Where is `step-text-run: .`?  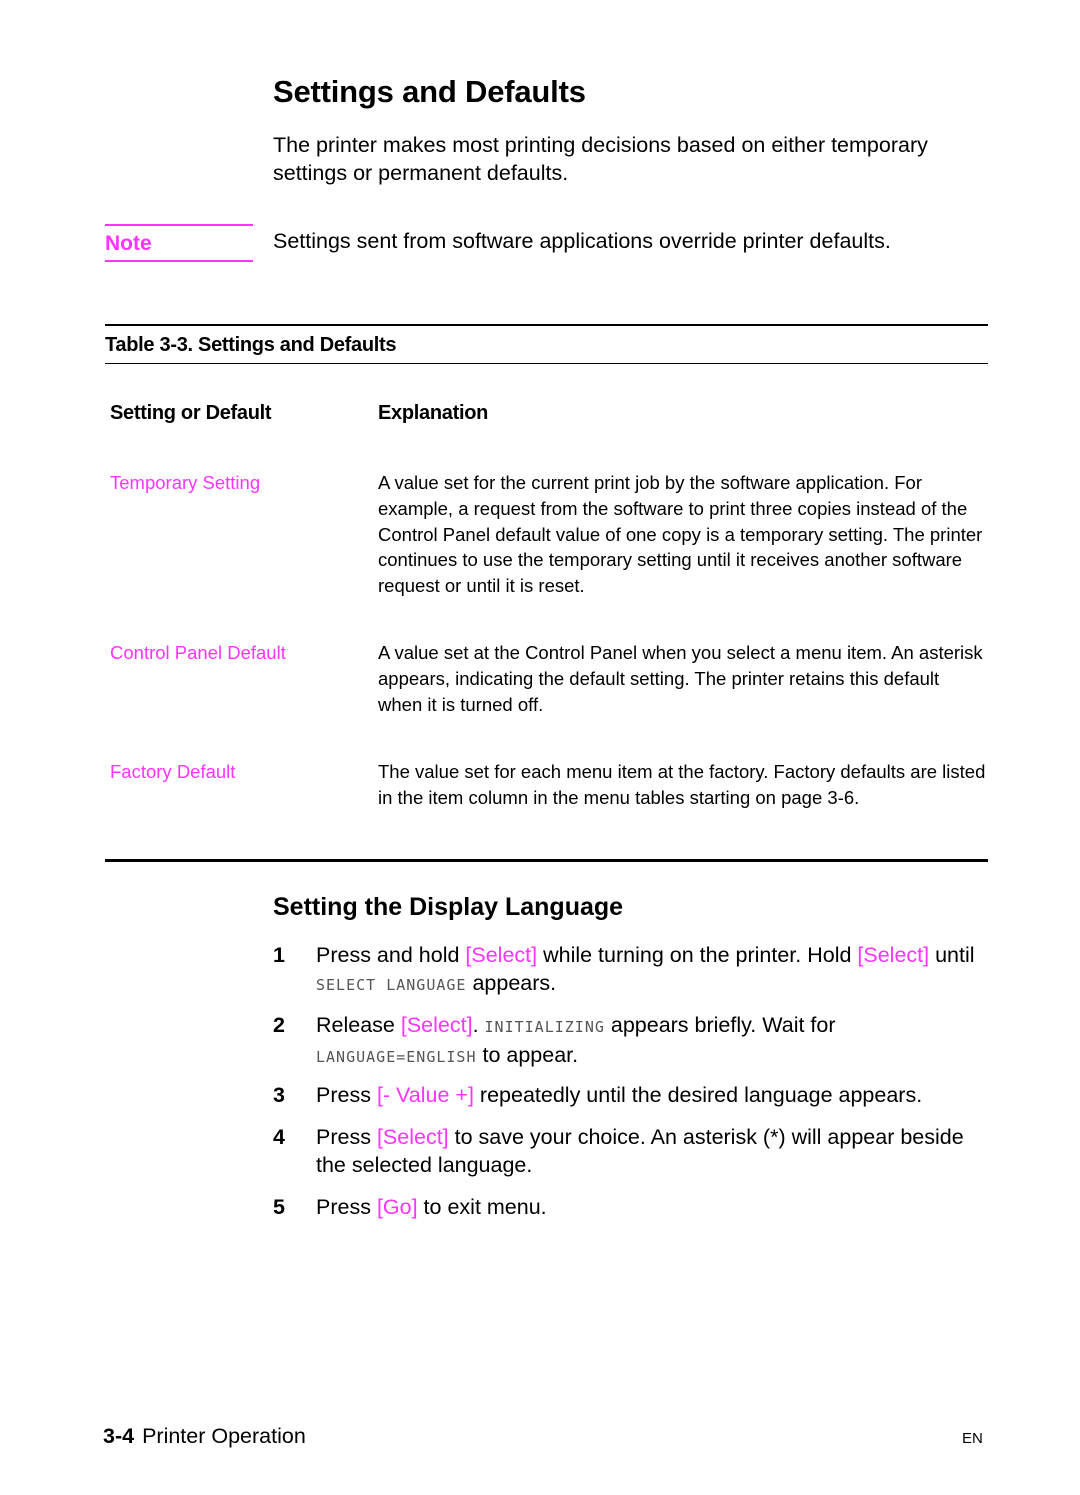
step-text-run: . is located at coordinates (478, 1025).